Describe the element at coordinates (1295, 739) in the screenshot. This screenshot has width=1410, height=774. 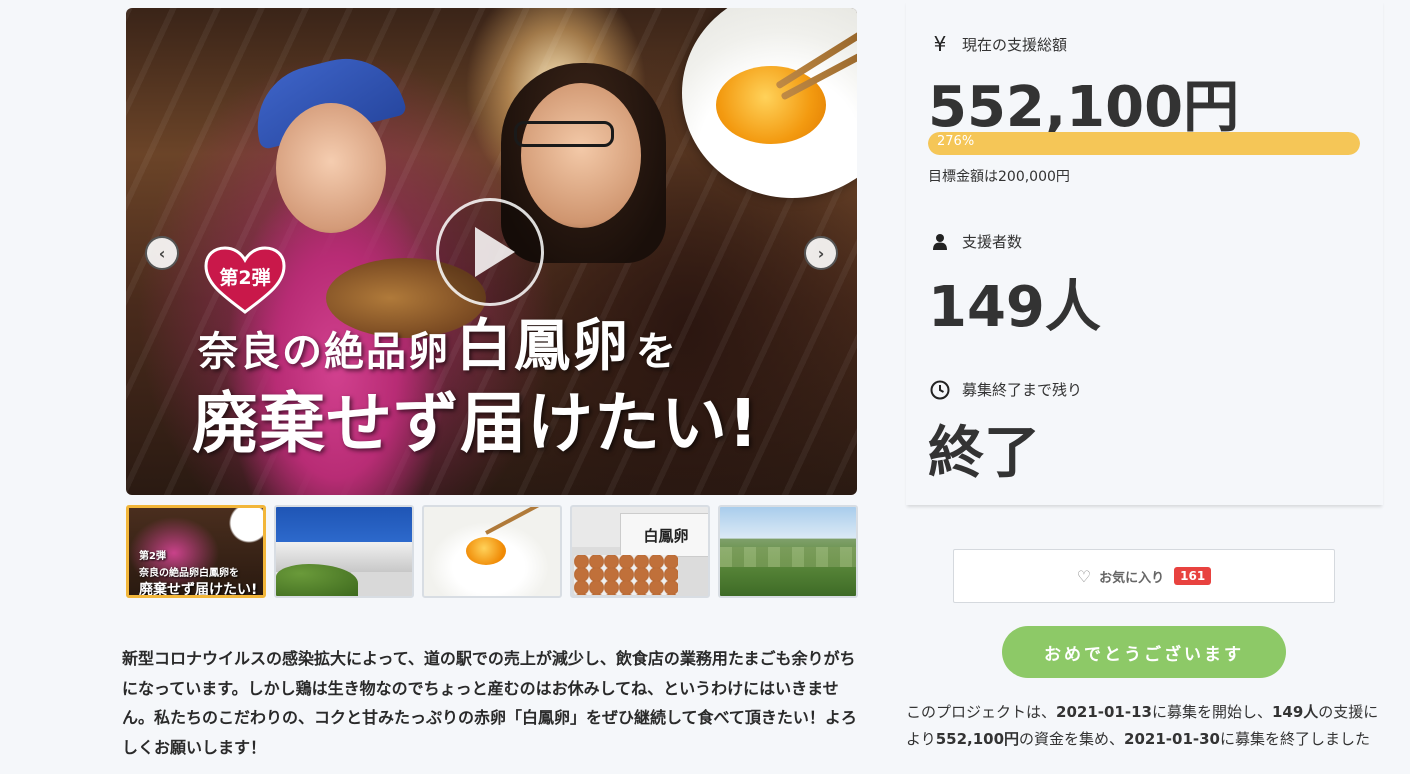
I see `summary-text-5: に募集を終了しました` at that location.